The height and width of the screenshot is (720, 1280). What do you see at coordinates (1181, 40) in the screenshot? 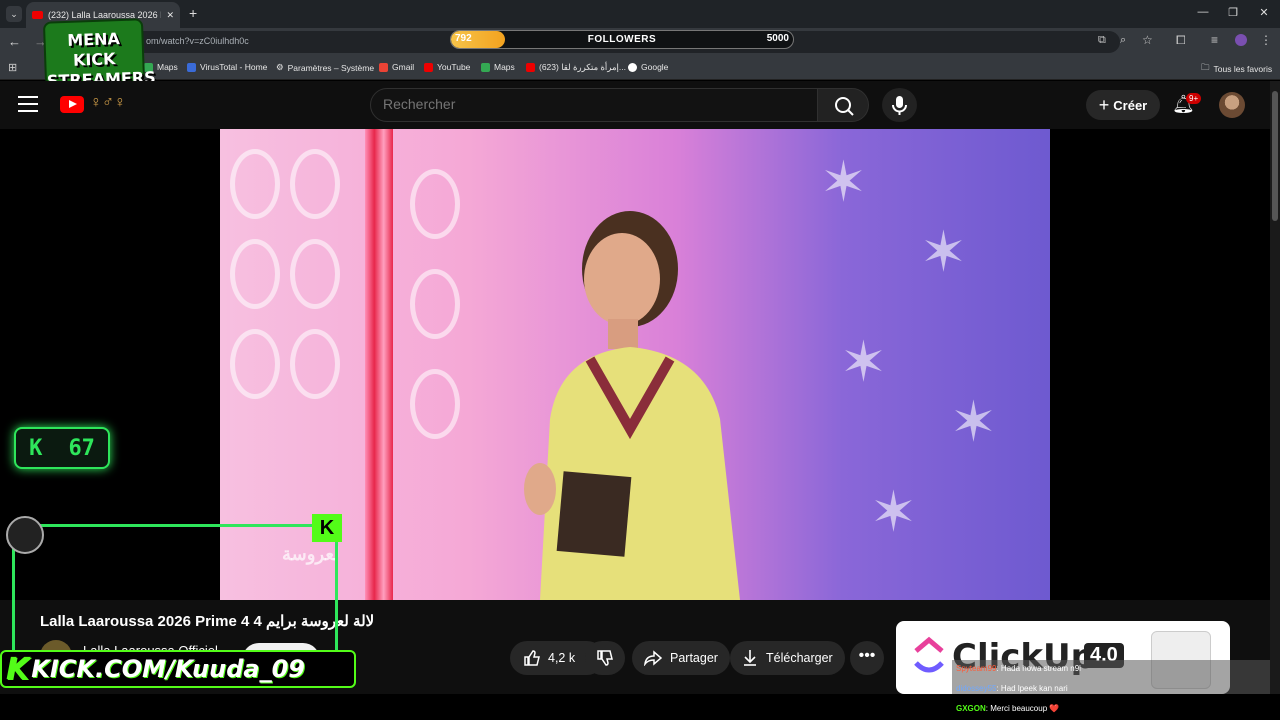
I see `extensions-icon: ⧠` at bounding box center [1181, 40].